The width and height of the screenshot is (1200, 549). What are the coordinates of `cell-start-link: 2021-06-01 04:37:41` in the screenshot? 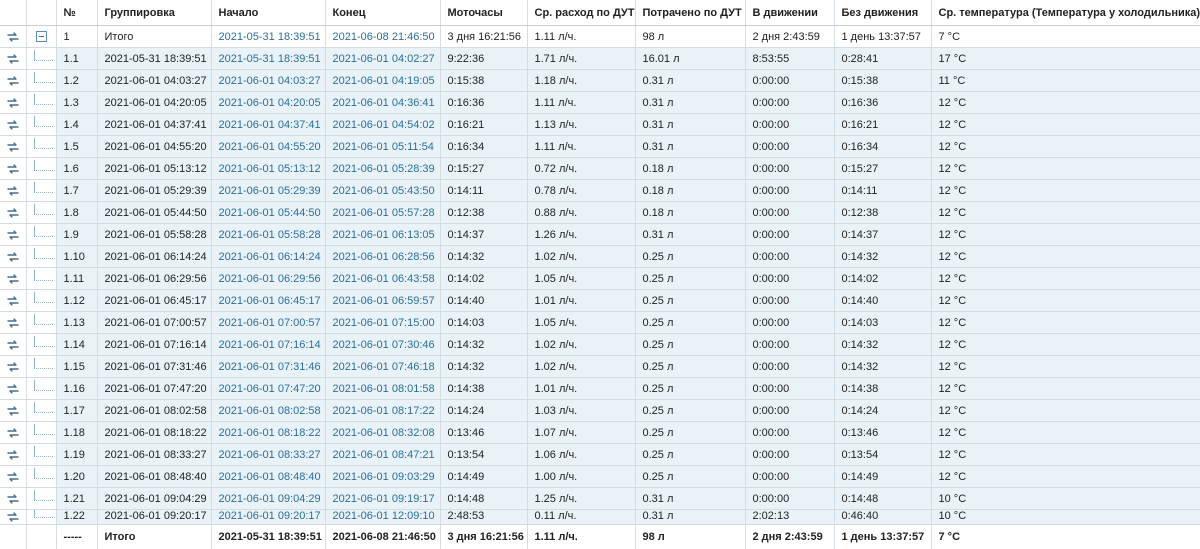 It's located at (268, 124).